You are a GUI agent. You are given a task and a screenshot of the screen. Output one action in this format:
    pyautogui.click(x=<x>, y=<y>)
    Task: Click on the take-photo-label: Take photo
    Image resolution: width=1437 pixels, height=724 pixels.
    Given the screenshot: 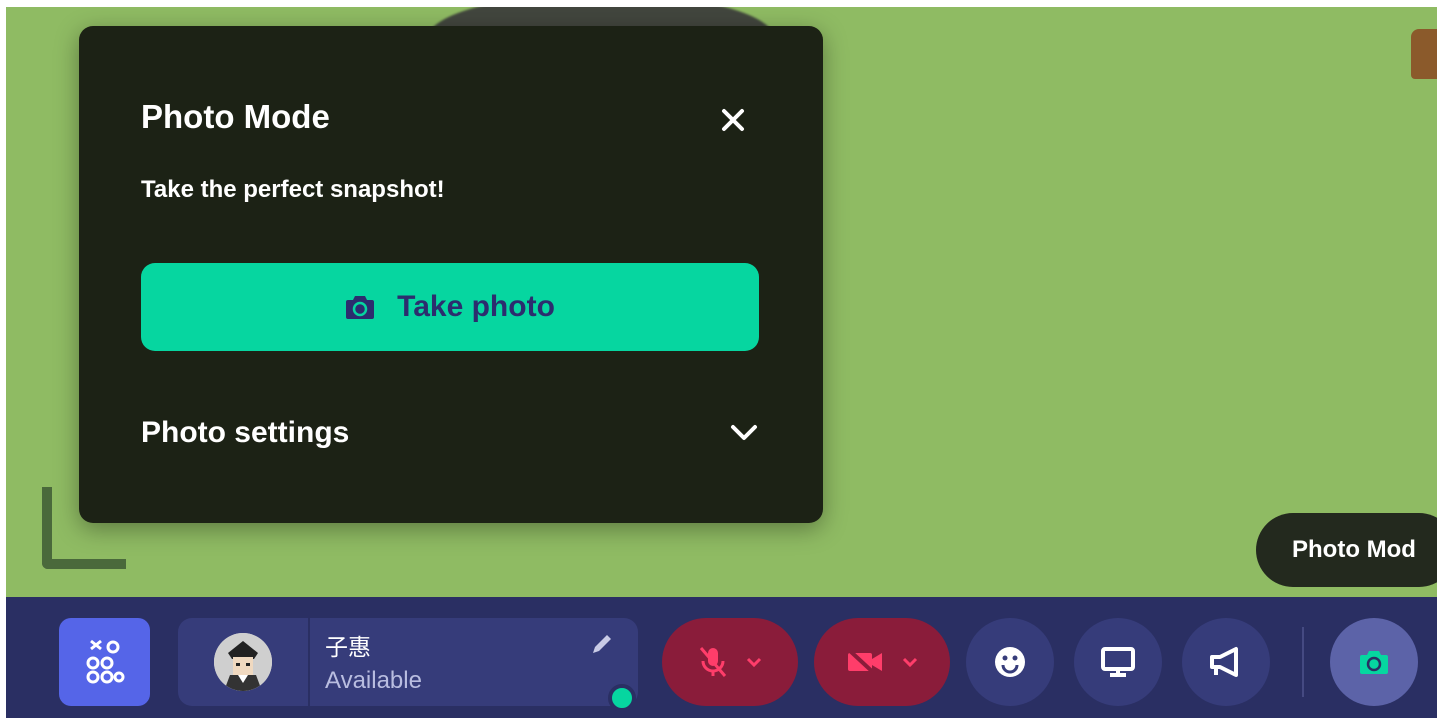 What is the action you would take?
    pyautogui.click(x=476, y=306)
    